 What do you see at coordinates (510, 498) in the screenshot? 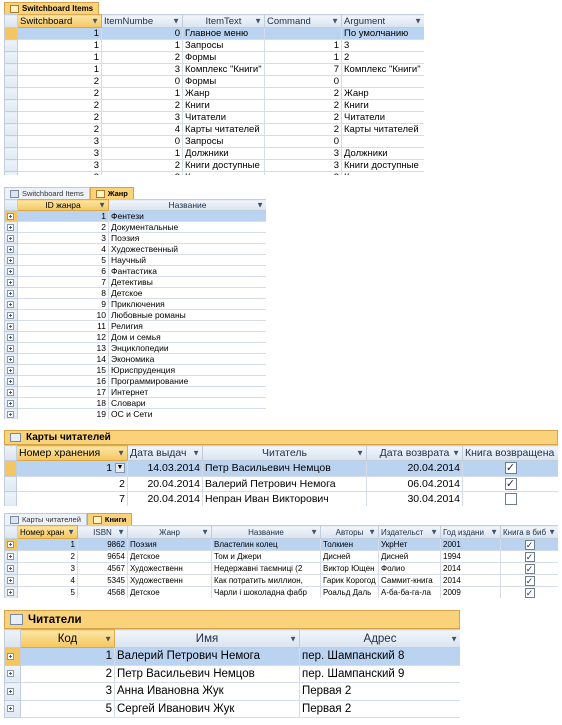
I see `checkbox-cell` at bounding box center [510, 498].